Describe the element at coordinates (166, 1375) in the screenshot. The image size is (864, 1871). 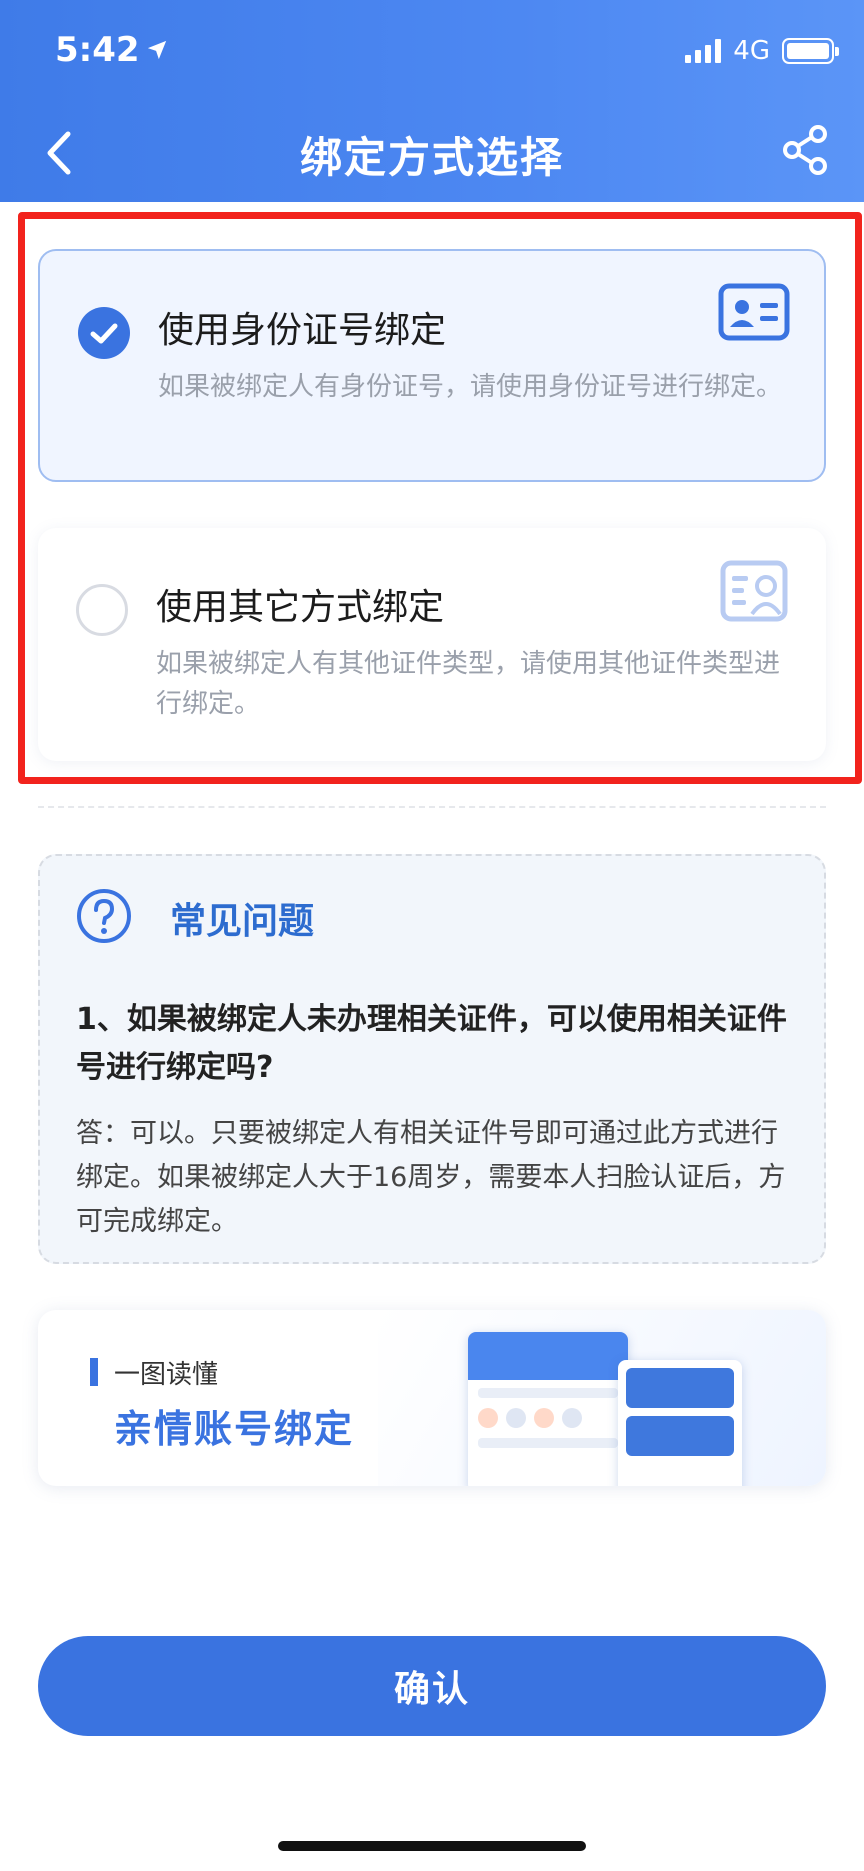
I see `banner-subtitle: 一图读懂` at that location.